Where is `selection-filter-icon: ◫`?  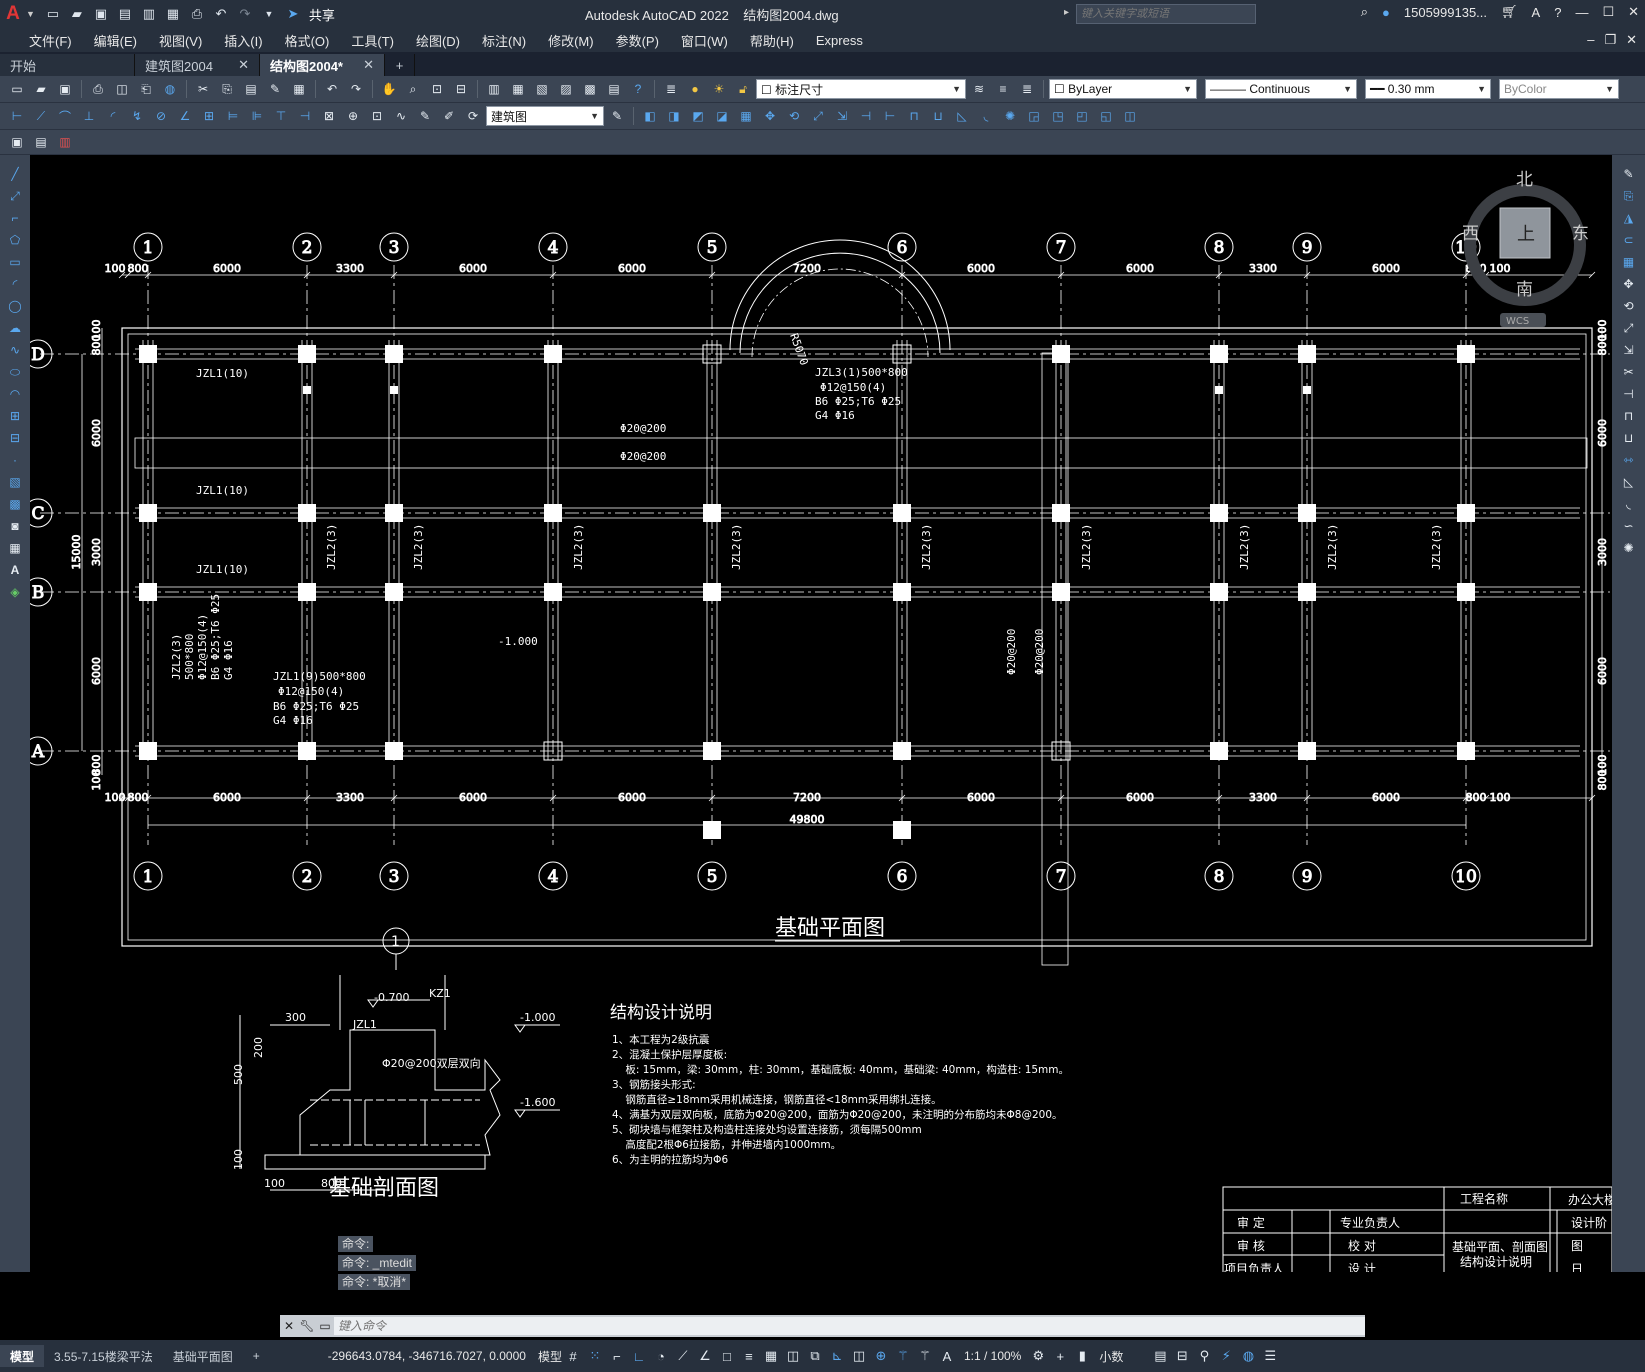 selection-filter-icon: ◫ is located at coordinates (859, 1356).